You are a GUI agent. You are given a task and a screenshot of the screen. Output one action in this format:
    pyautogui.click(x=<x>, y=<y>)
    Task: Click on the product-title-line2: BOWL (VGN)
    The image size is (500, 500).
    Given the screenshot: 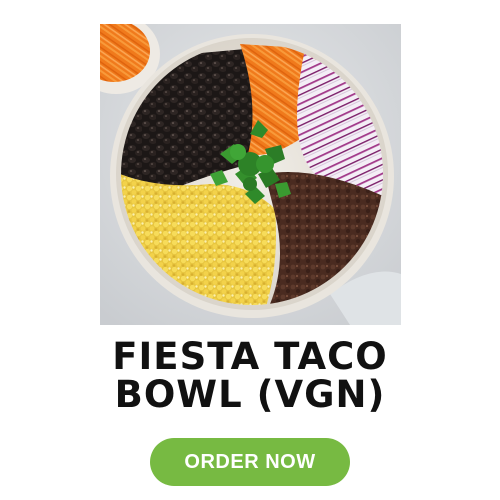 What is the action you would take?
    pyautogui.click(x=250, y=394)
    